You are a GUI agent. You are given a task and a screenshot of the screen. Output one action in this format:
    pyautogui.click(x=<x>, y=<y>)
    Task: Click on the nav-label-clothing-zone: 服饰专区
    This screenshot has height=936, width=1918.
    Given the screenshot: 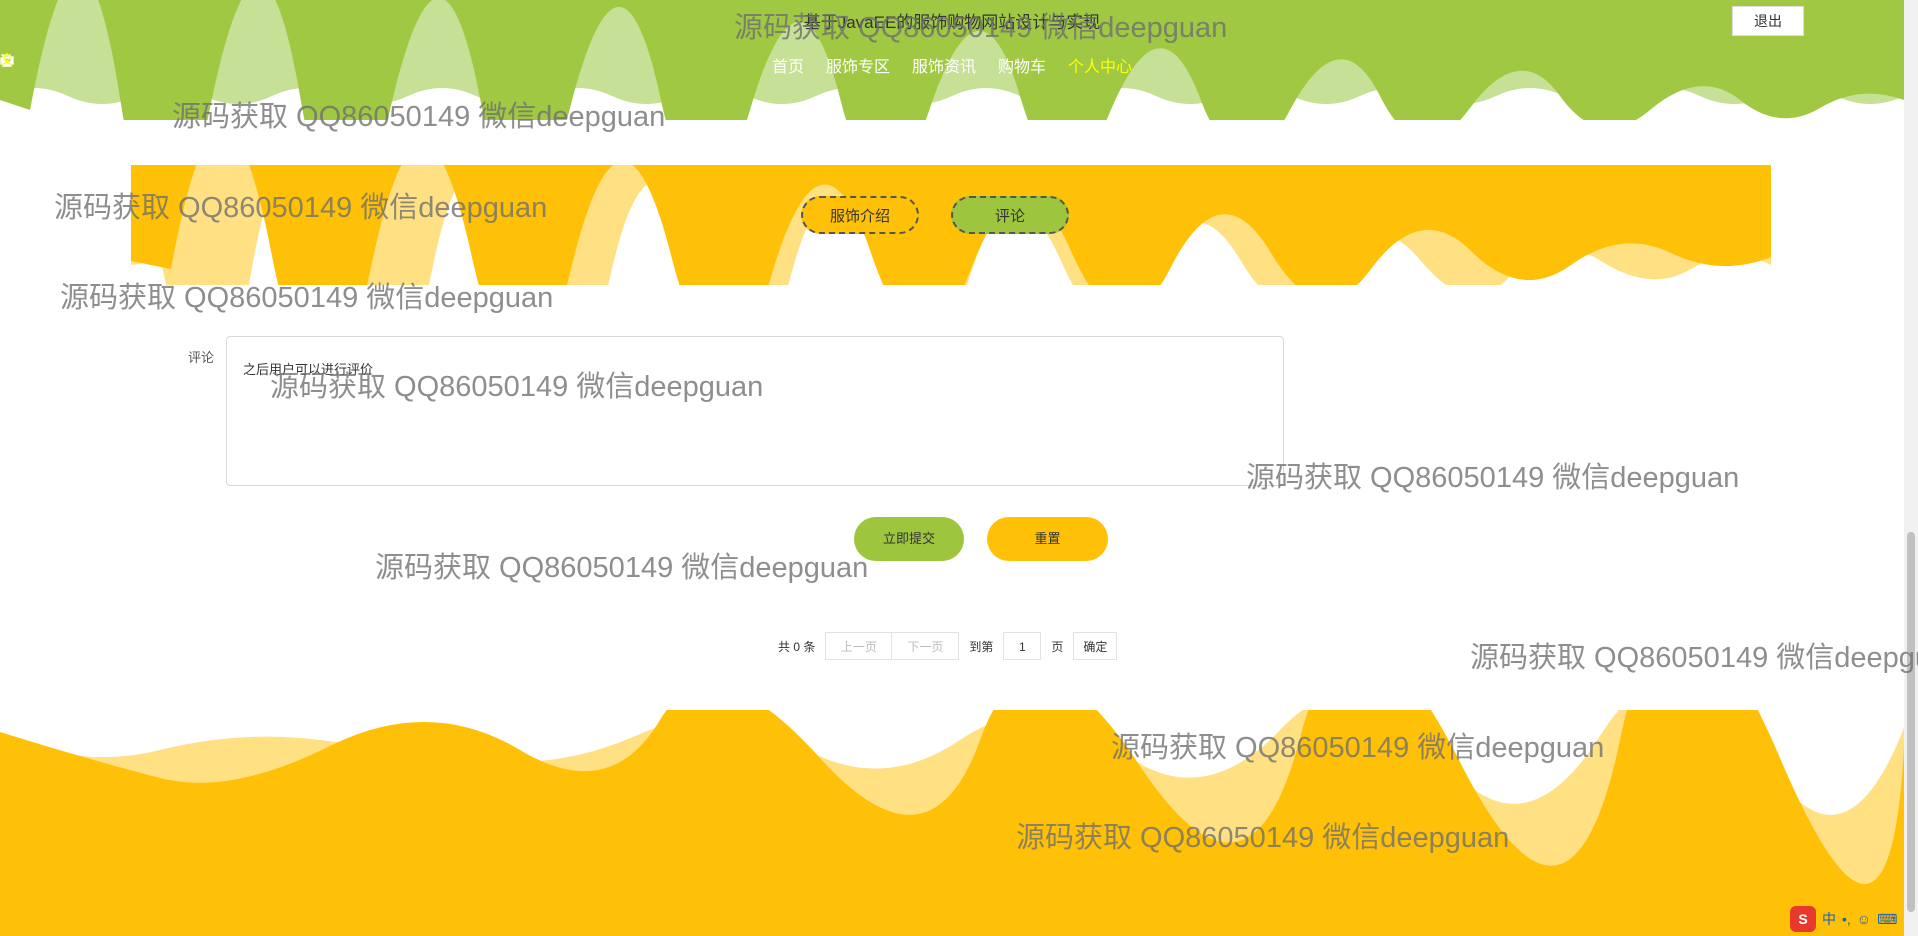 What is the action you would take?
    pyautogui.click(x=857, y=67)
    